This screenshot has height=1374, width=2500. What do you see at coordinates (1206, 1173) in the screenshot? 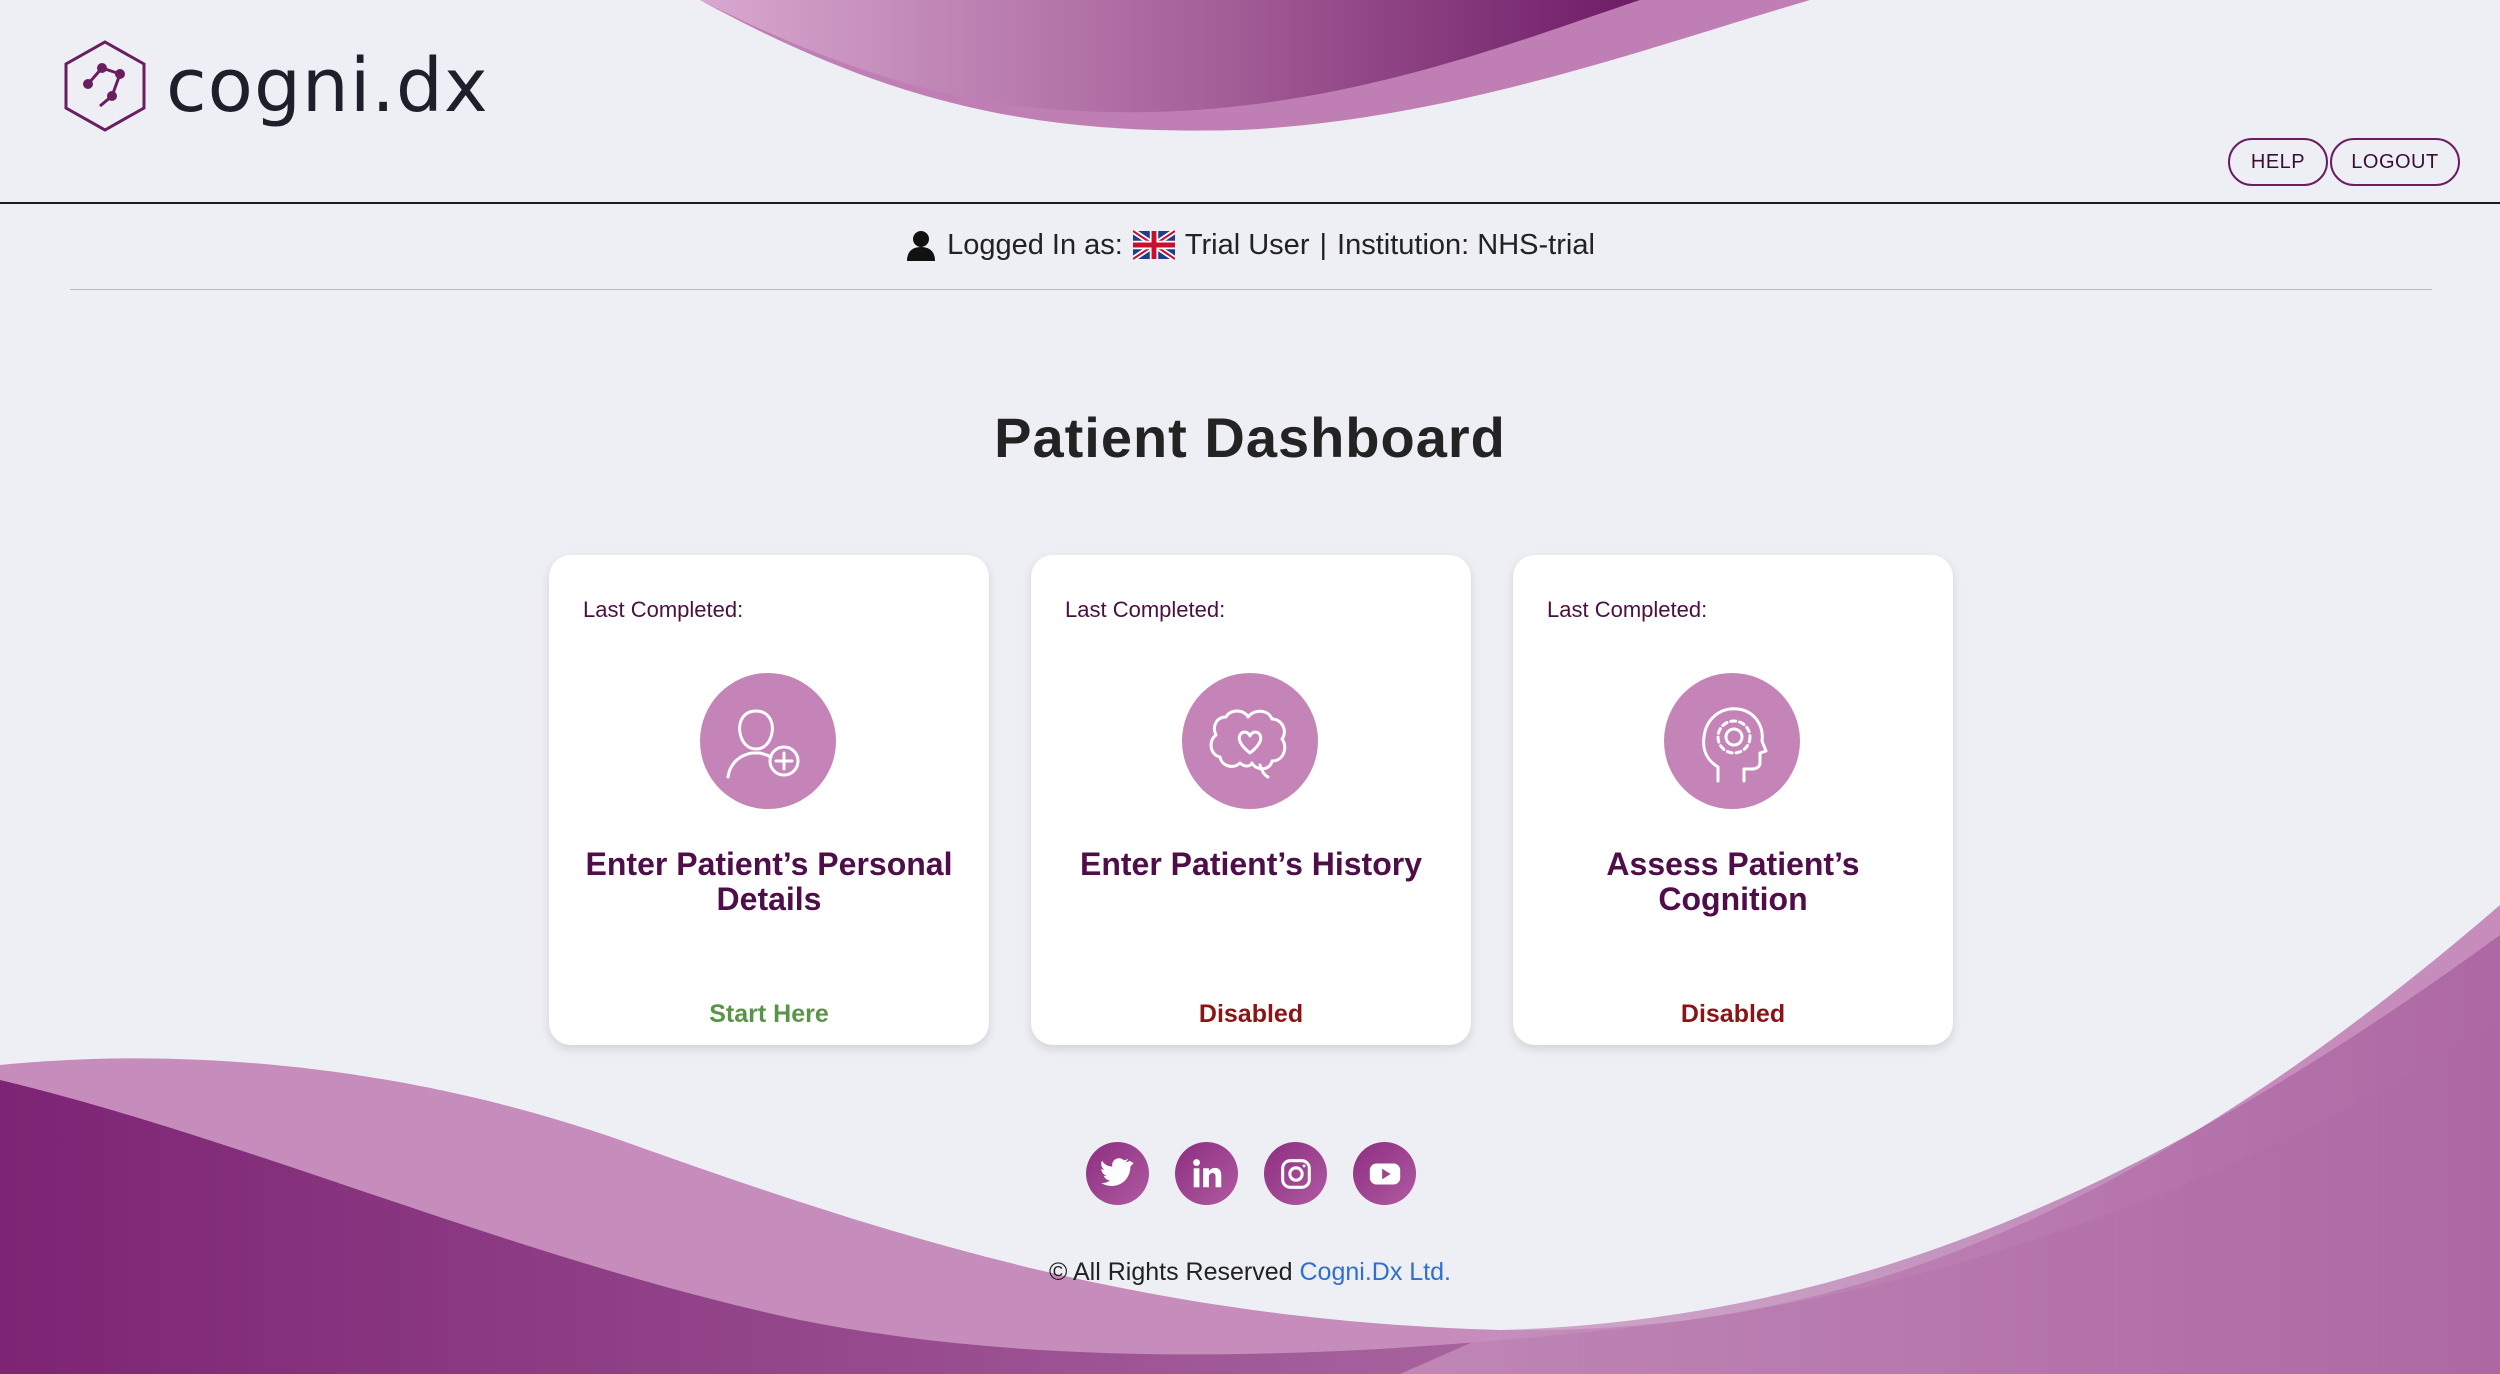
I see `linkedin-icon` at bounding box center [1206, 1173].